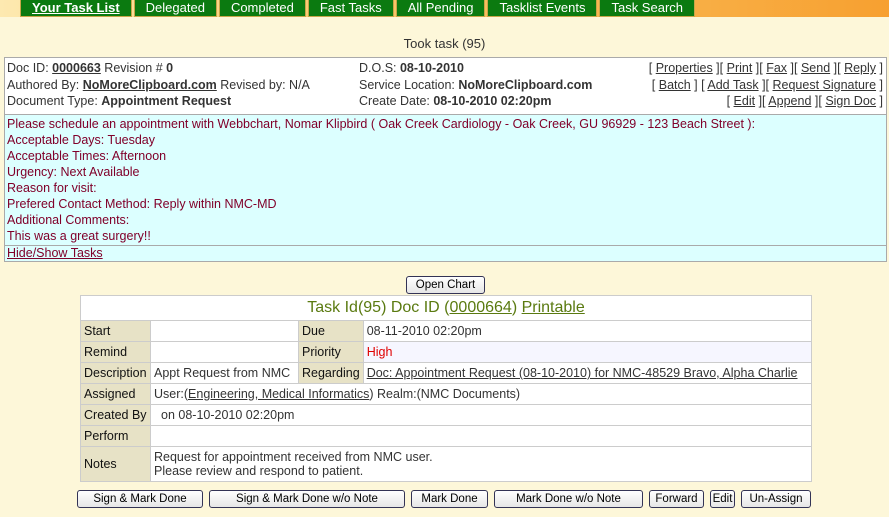  I want to click on location-value: NoMoreClipboard.com, so click(525, 84).